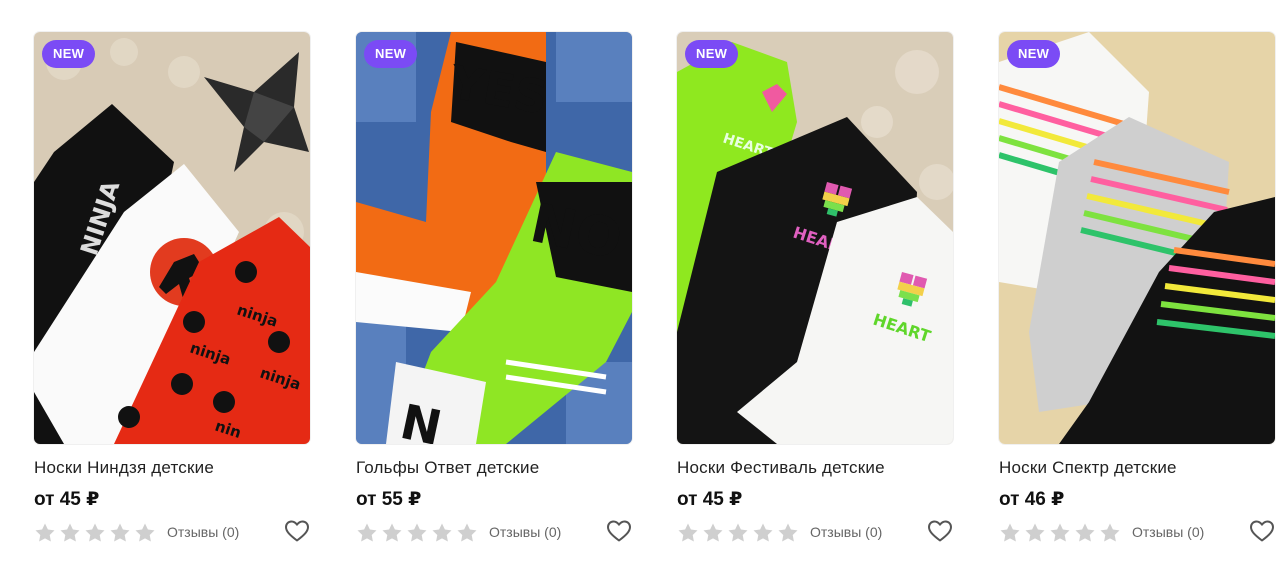 The width and height of the screenshot is (1280, 575). What do you see at coordinates (1032, 499) in the screenshot?
I see `product-price: от 46 ₽` at bounding box center [1032, 499].